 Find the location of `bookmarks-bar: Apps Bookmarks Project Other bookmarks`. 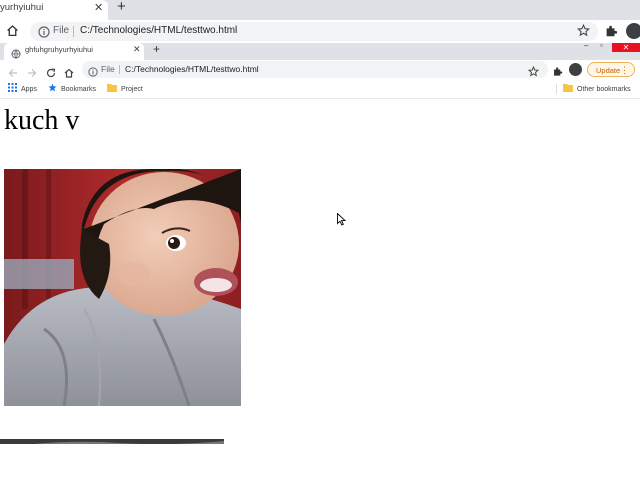

bookmarks-bar: Apps Bookmarks Project Other bookmarks is located at coordinates (320, 89).